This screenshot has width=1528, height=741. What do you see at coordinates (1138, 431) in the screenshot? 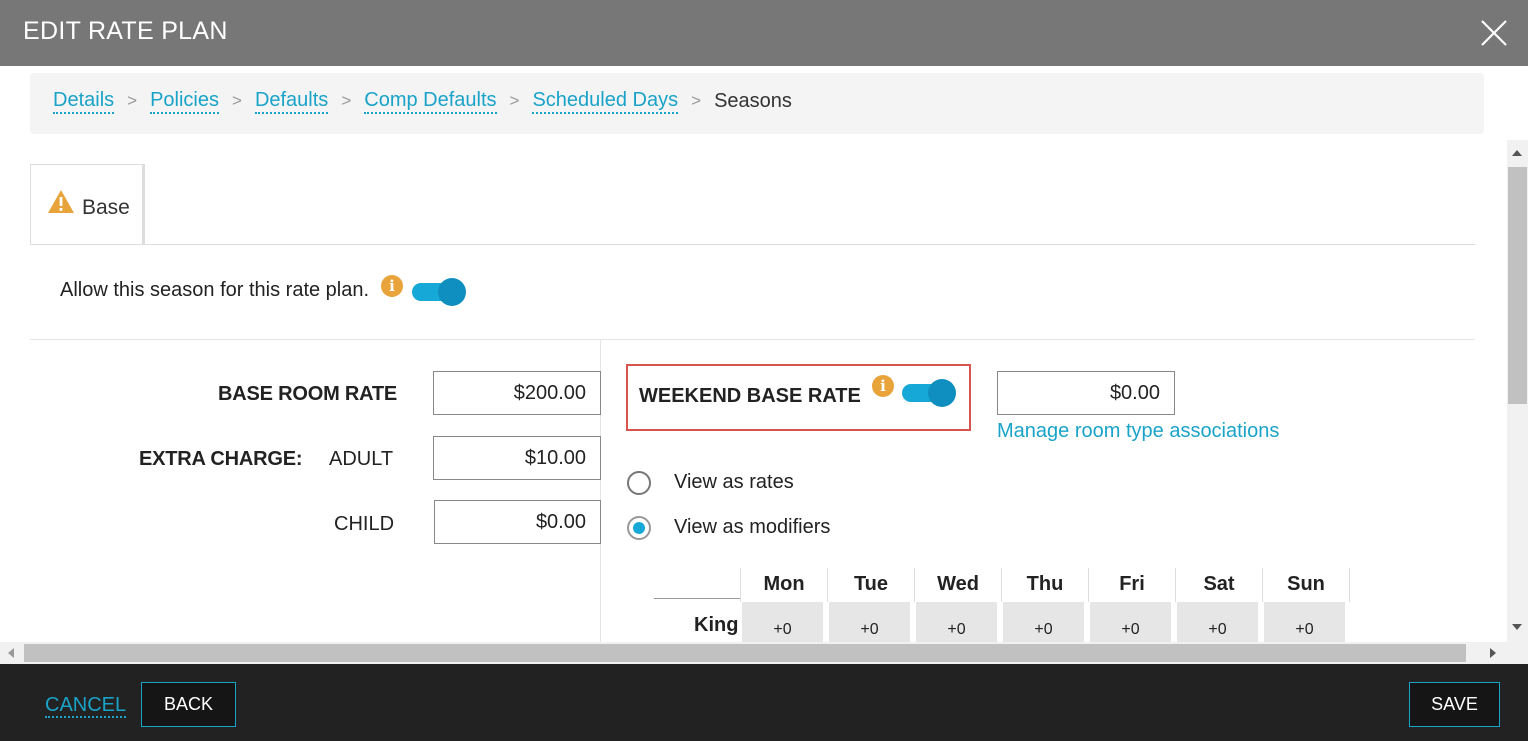
I see `manage-room-type-link: Manage room type associations` at bounding box center [1138, 431].